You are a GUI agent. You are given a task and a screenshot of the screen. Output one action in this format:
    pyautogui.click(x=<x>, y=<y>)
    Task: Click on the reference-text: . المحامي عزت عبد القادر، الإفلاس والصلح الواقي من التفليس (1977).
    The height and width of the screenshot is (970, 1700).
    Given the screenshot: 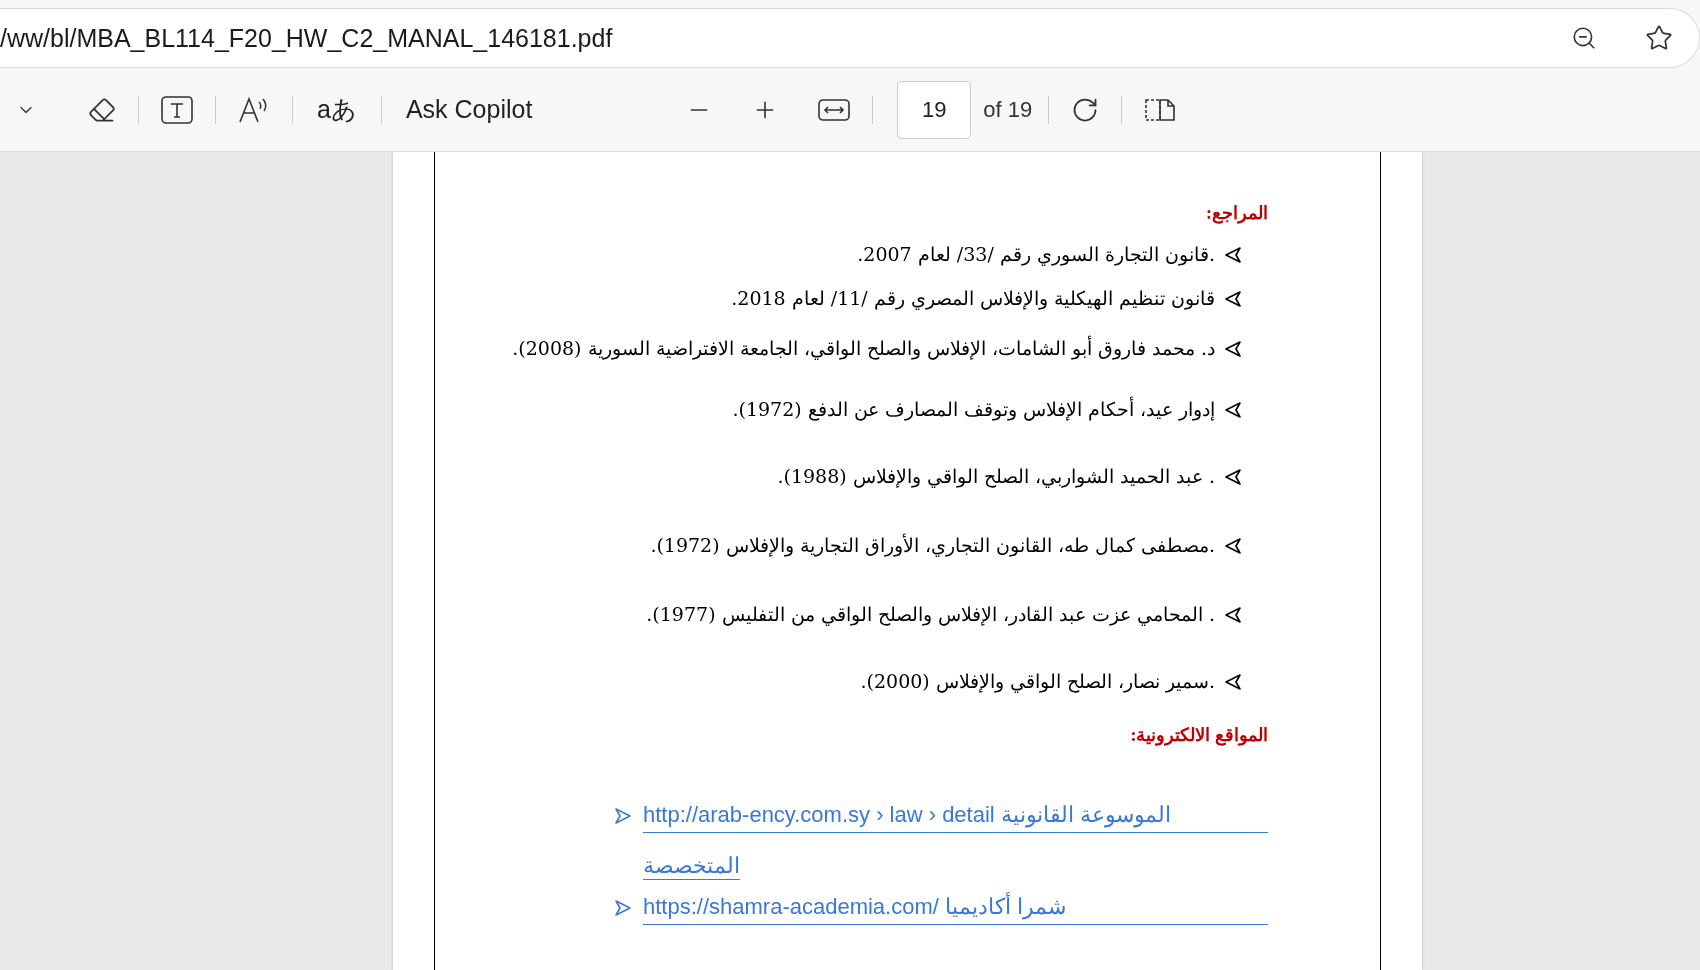 What is the action you would take?
    pyautogui.click(x=930, y=614)
    